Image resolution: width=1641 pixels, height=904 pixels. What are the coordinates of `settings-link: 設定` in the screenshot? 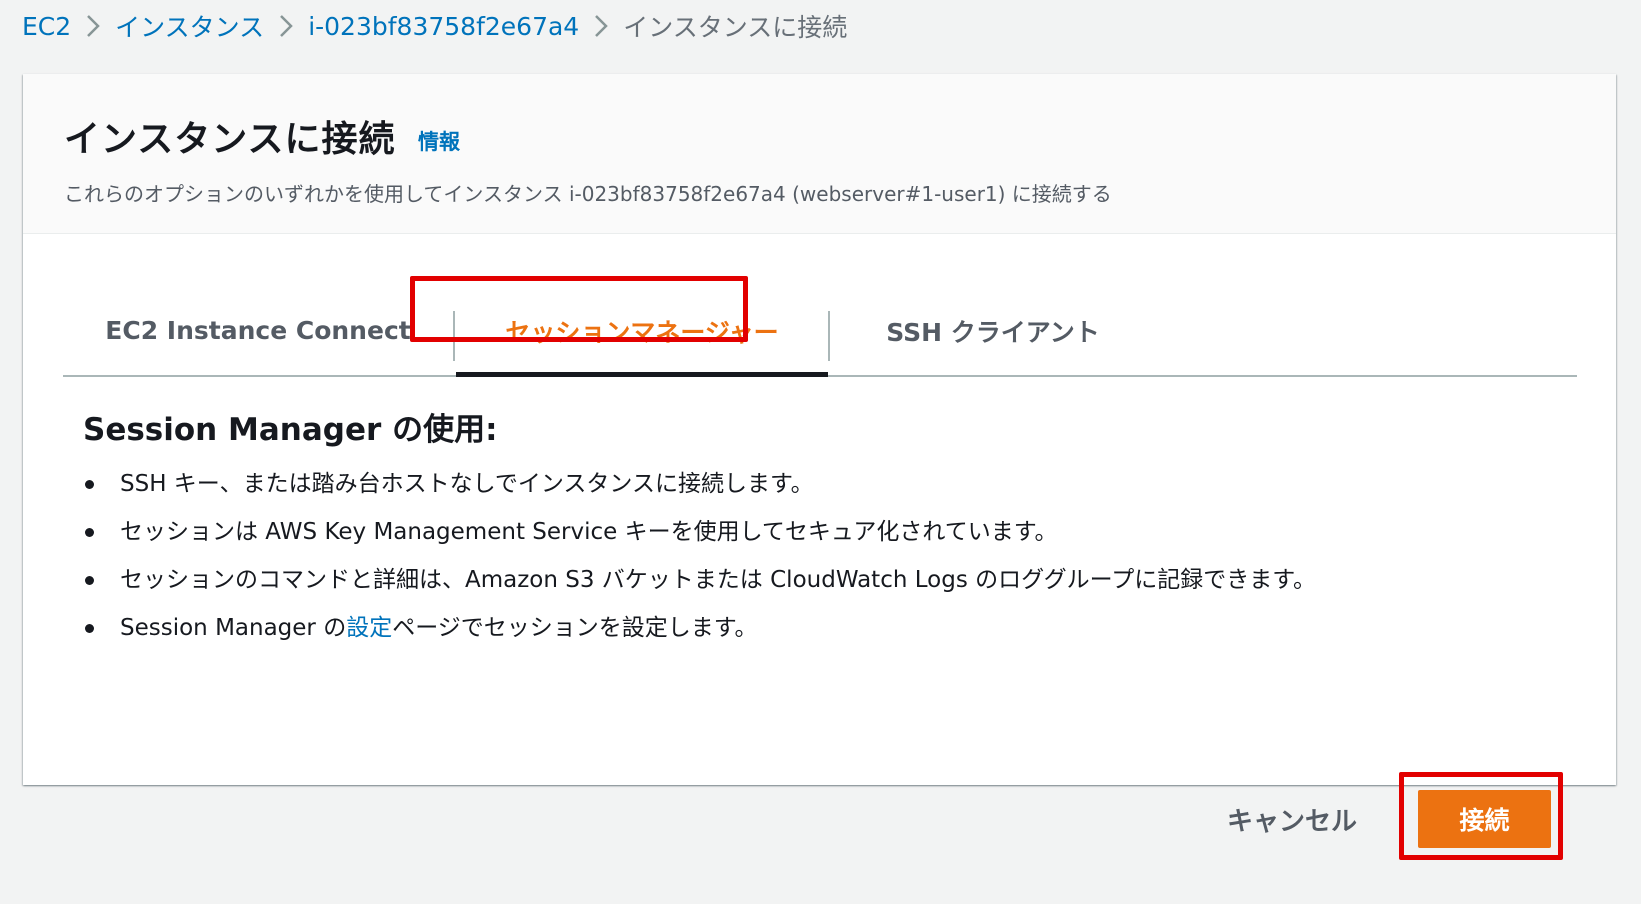 It's located at (369, 628).